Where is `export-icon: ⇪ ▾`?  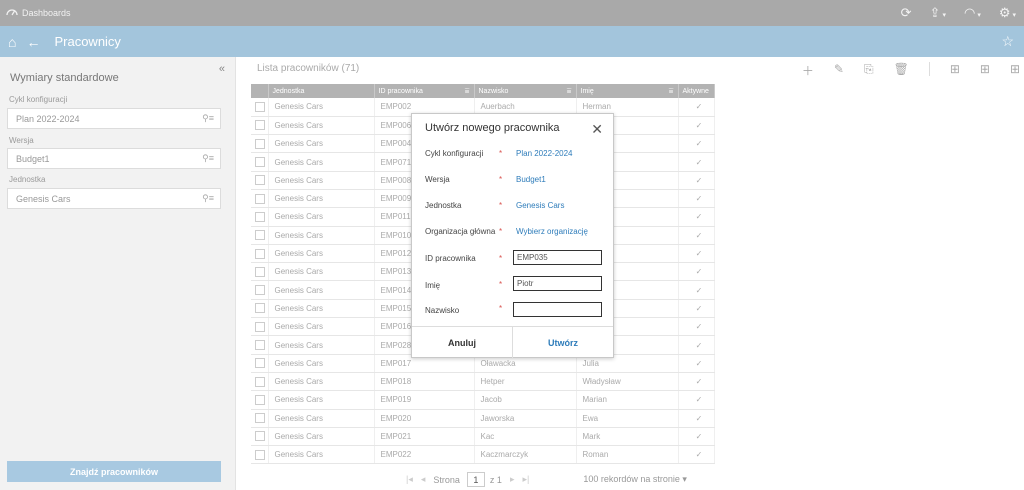 export-icon: ⇪ ▾ is located at coordinates (938, 13).